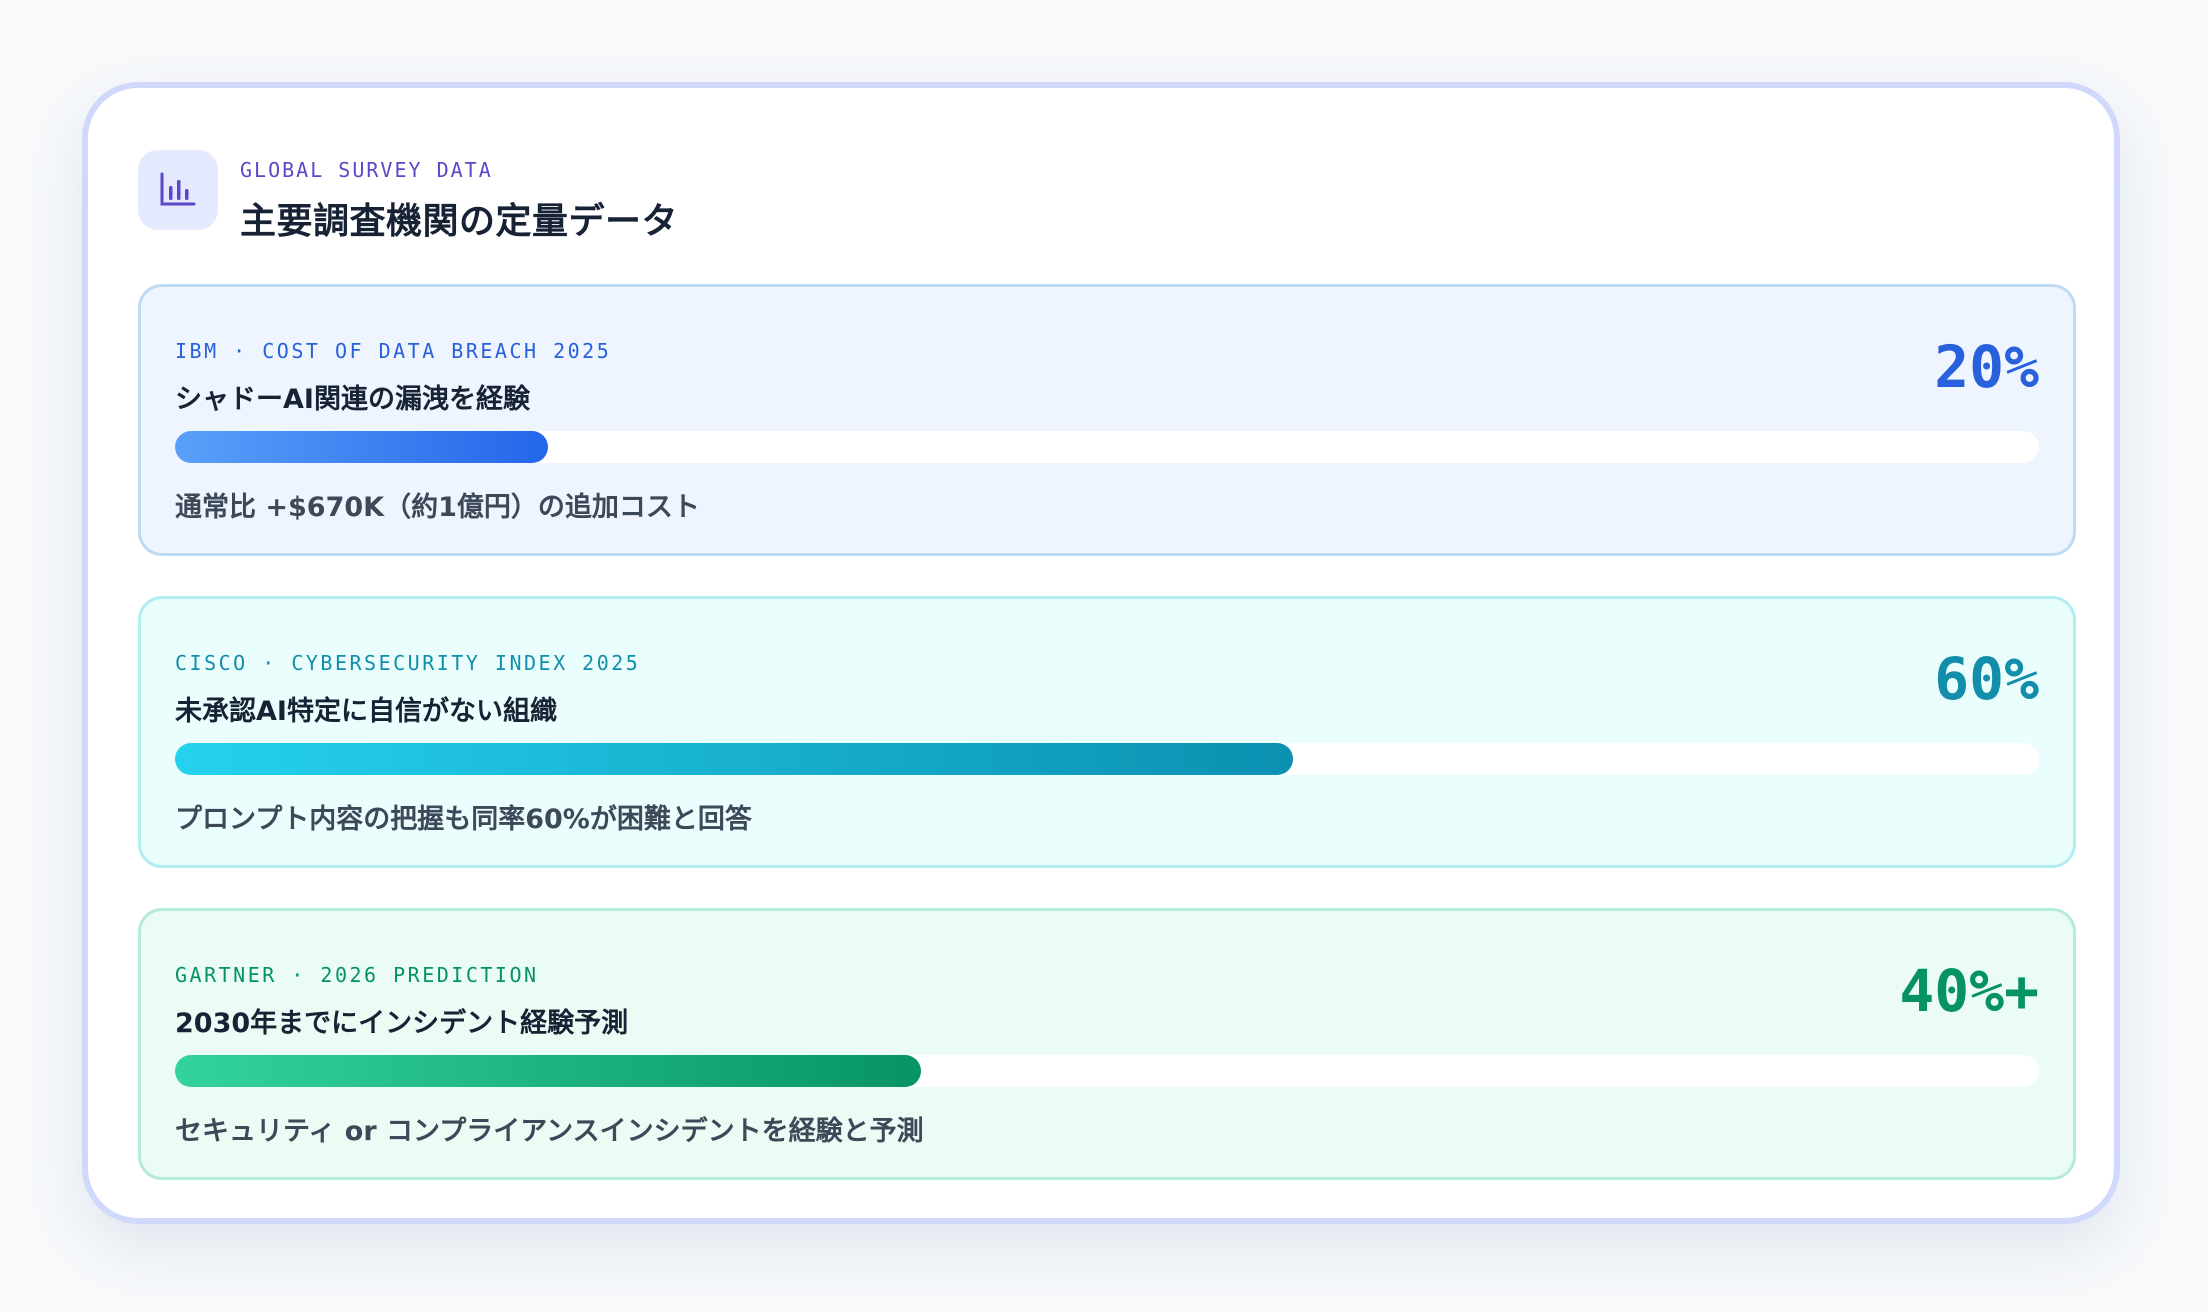  Describe the element at coordinates (352, 399) in the screenshot. I see `stat-headline: シャドーAI関連の漏洩を経験` at that location.